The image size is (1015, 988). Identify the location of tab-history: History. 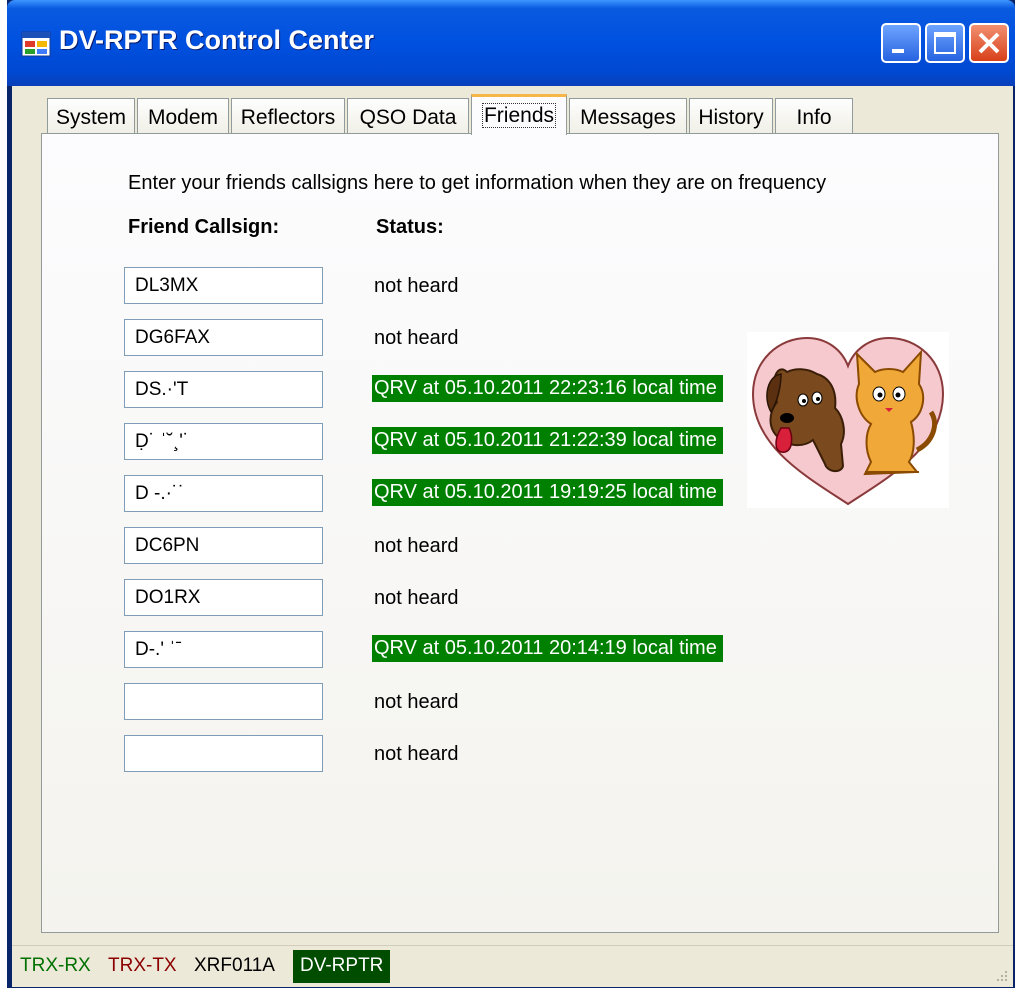
(731, 116).